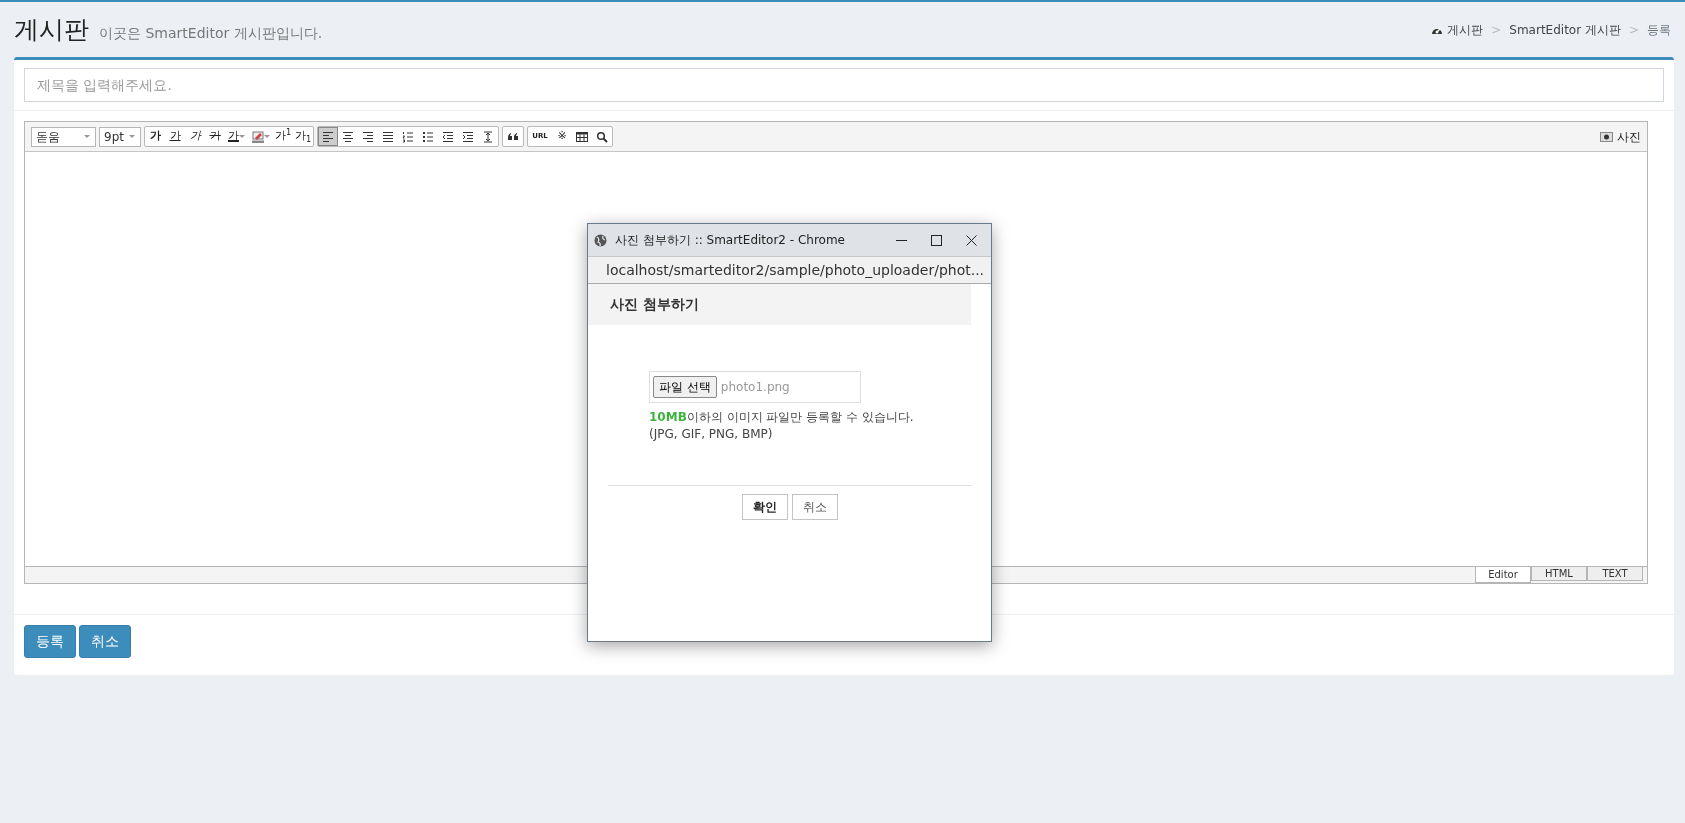 Image resolution: width=1685 pixels, height=823 pixels. I want to click on search-icon, so click(602, 136).